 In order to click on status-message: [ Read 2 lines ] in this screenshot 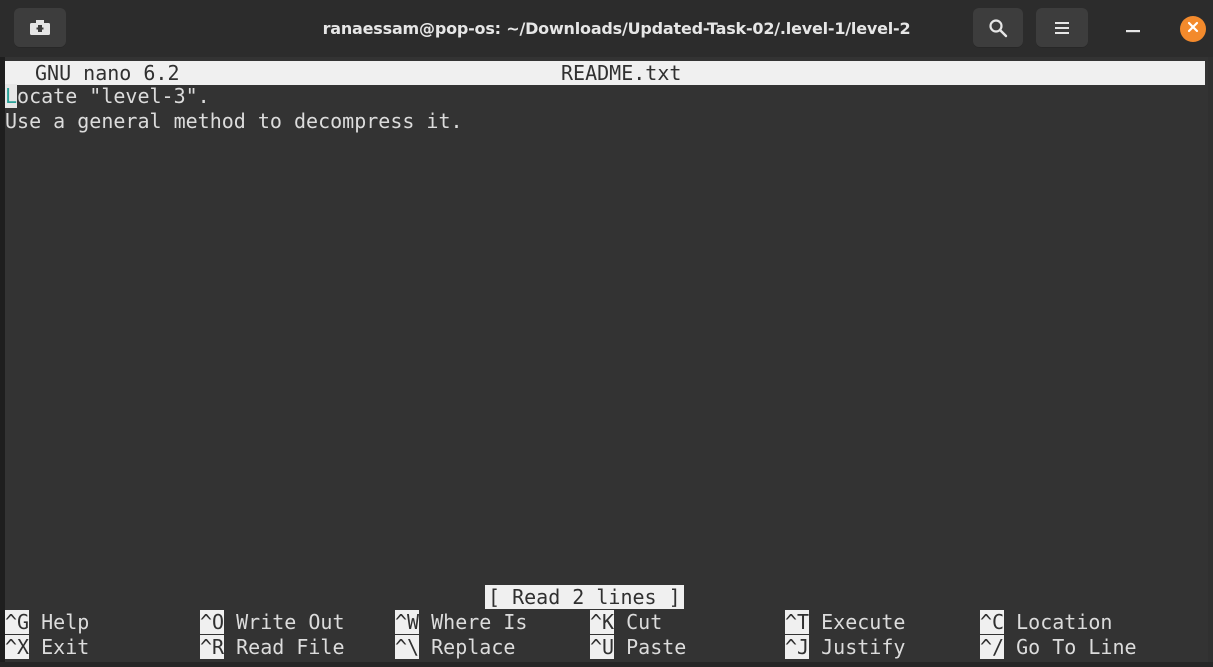, I will do `click(584, 597)`.